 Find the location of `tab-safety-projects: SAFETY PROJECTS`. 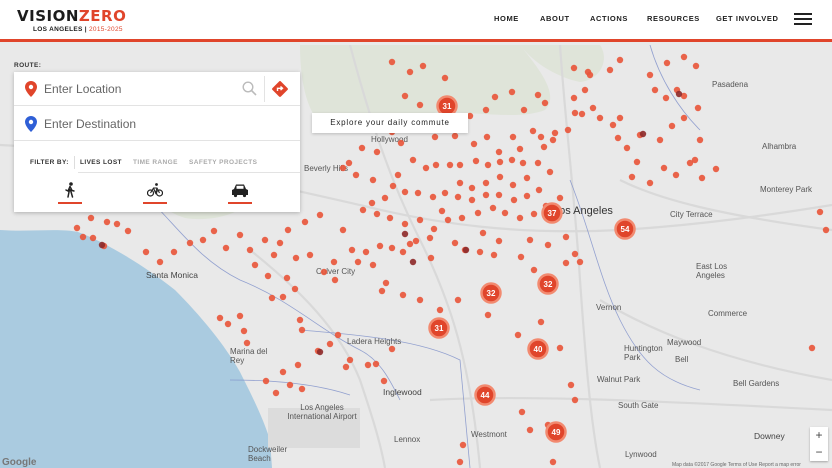

tab-safety-projects: SAFETY PROJECTS is located at coordinates (223, 162).